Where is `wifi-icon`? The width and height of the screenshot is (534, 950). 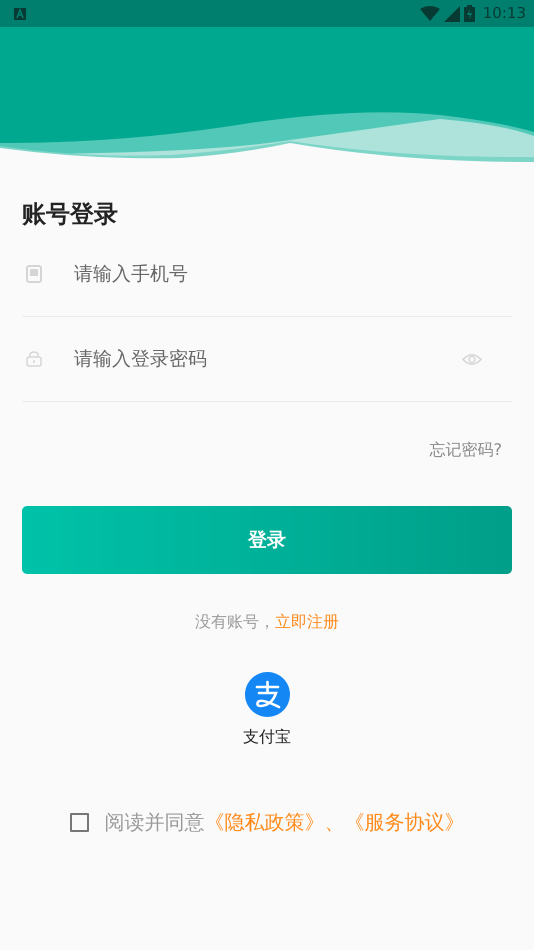
wifi-icon is located at coordinates (430, 13).